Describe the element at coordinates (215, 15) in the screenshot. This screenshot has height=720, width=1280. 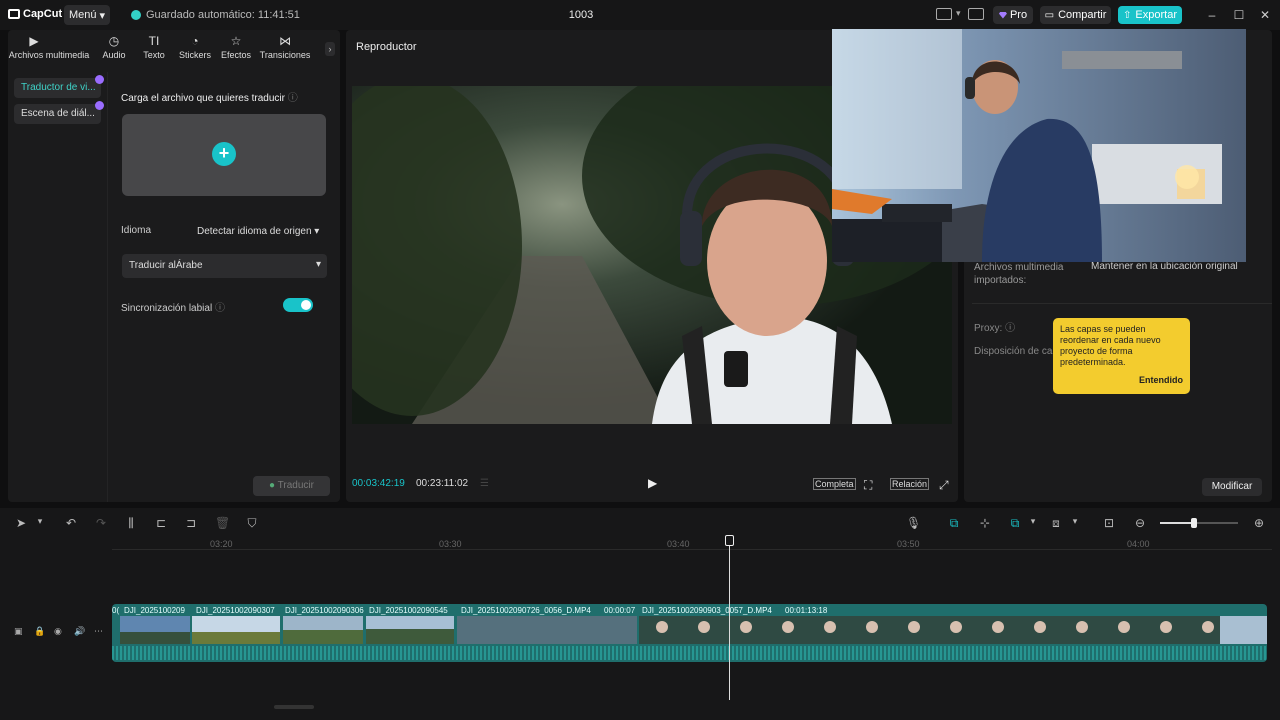
I see `autosave-status: Guardado automático: 11:41:51` at that location.